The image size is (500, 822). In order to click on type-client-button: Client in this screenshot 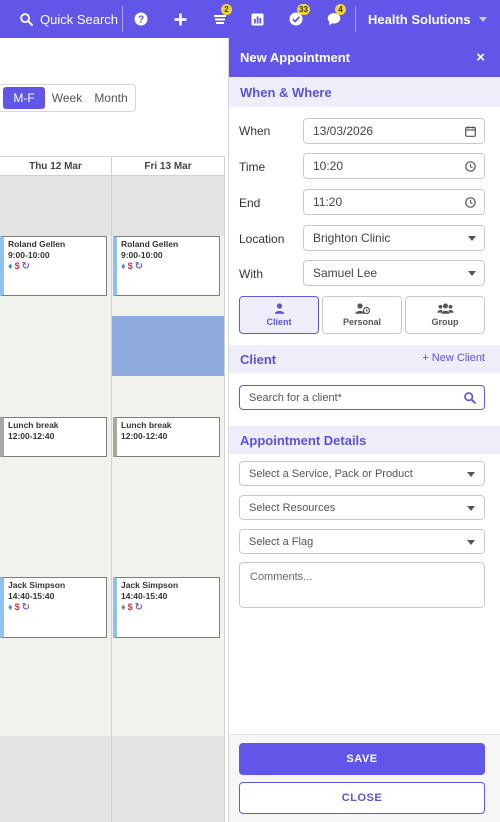, I will do `click(279, 315)`.